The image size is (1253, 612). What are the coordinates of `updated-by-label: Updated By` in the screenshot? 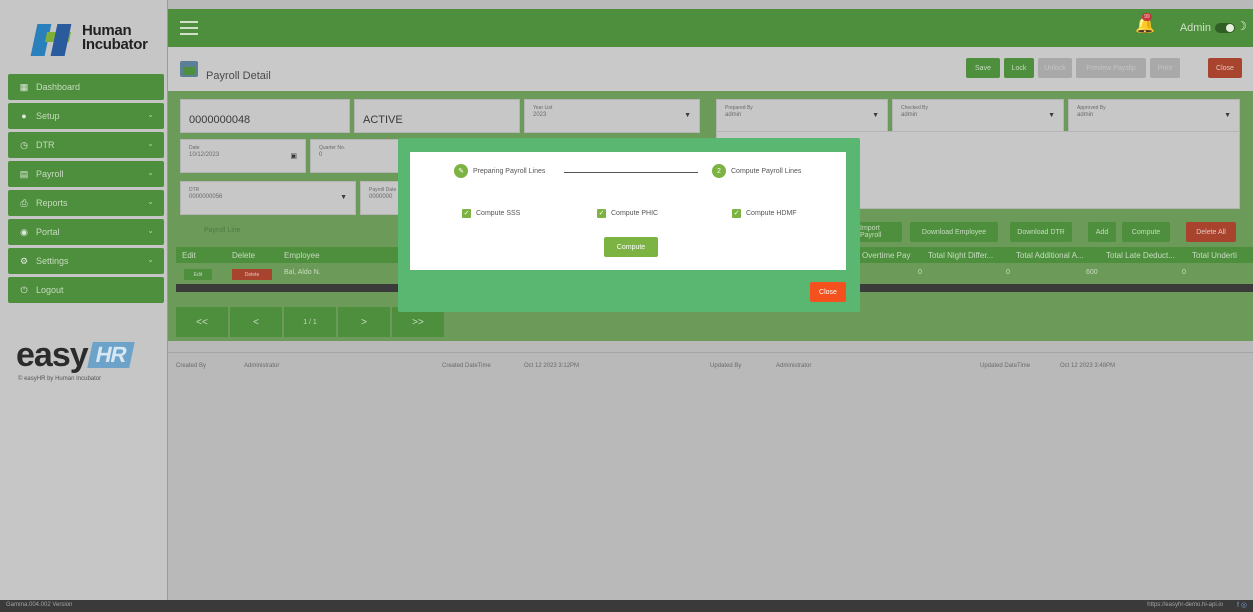 It's located at (726, 366).